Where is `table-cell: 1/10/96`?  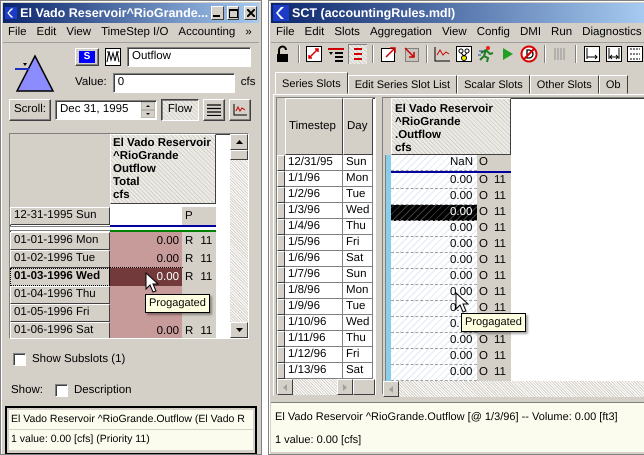
table-cell: 1/10/96 is located at coordinates (314, 323).